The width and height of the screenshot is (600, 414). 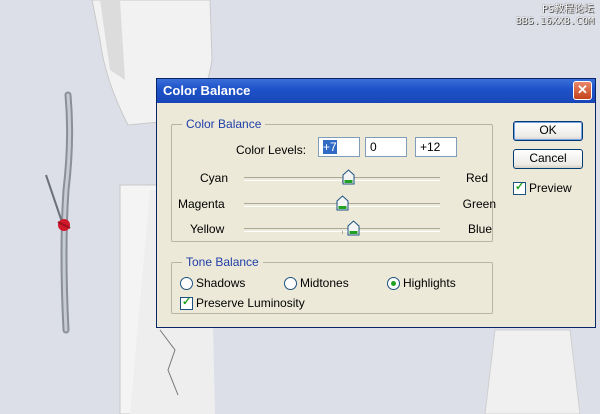 I want to click on cancel-button: Cancel, so click(x=548, y=159).